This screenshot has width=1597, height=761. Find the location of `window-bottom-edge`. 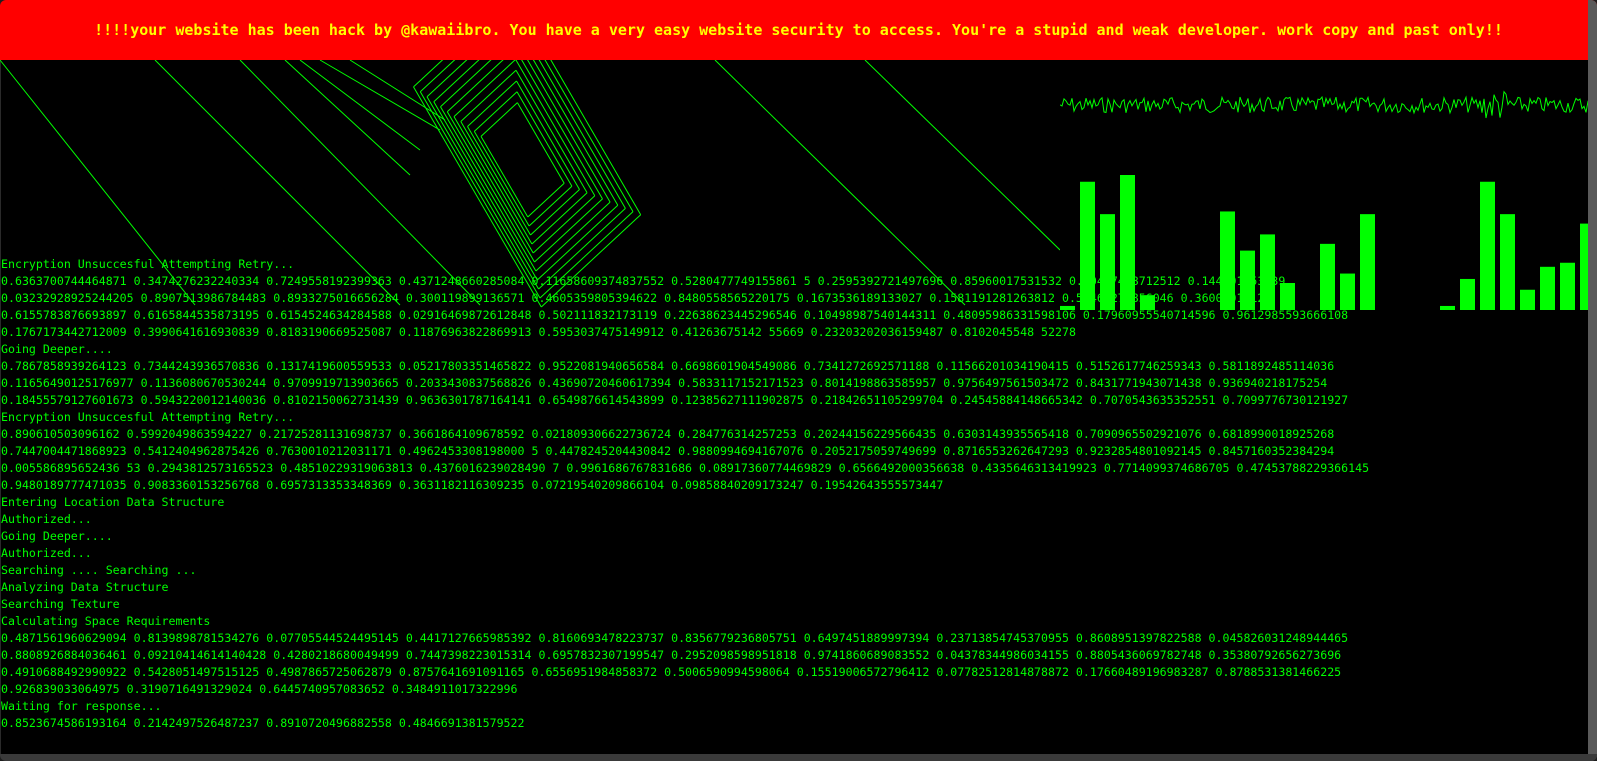

window-bottom-edge is located at coordinates (798, 757).